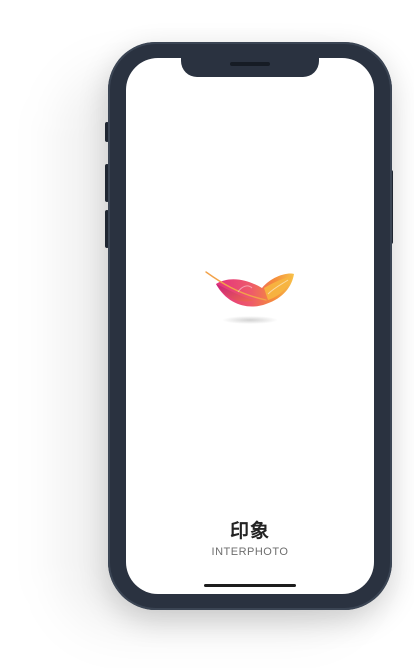 This screenshot has height=668, width=414. Describe the element at coordinates (249, 297) in the screenshot. I see `feather-icon` at that location.